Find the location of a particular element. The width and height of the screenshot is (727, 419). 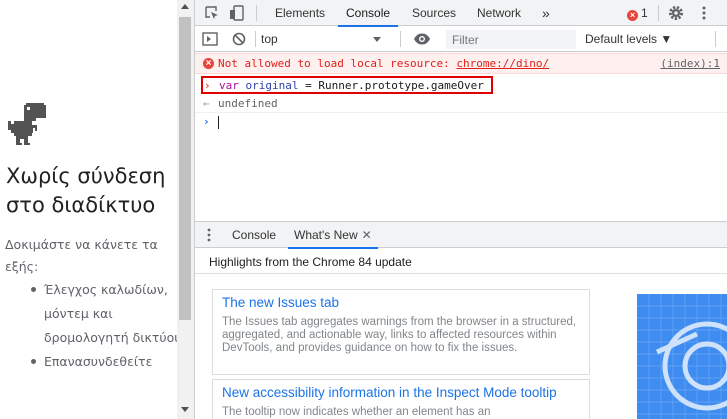

inspect-element-icon is located at coordinates (212, 13).